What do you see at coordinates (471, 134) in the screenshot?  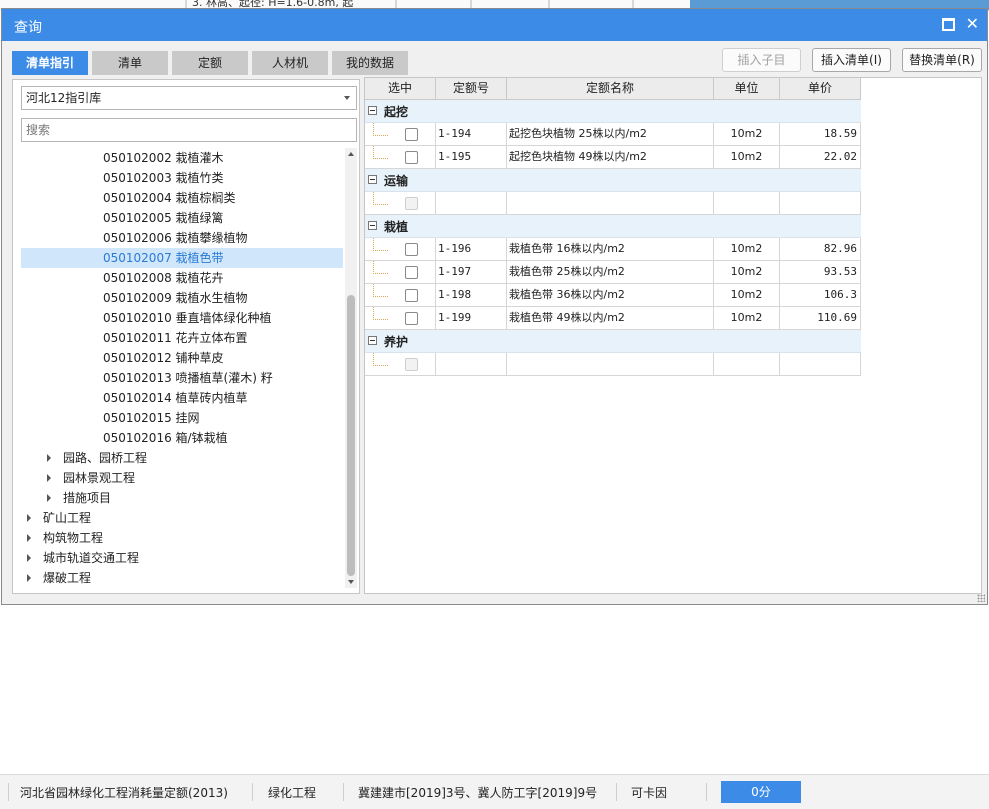 I see `code-cell: 1-194` at bounding box center [471, 134].